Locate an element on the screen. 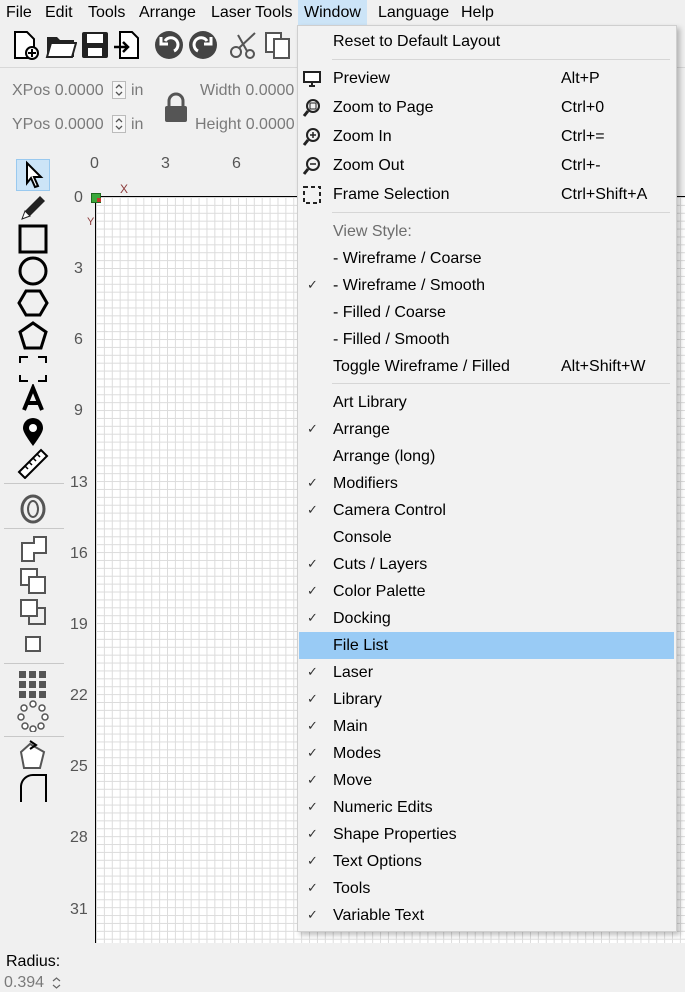 The width and height of the screenshot is (685, 992). menu-item-panel-console: Console is located at coordinates (486, 537).